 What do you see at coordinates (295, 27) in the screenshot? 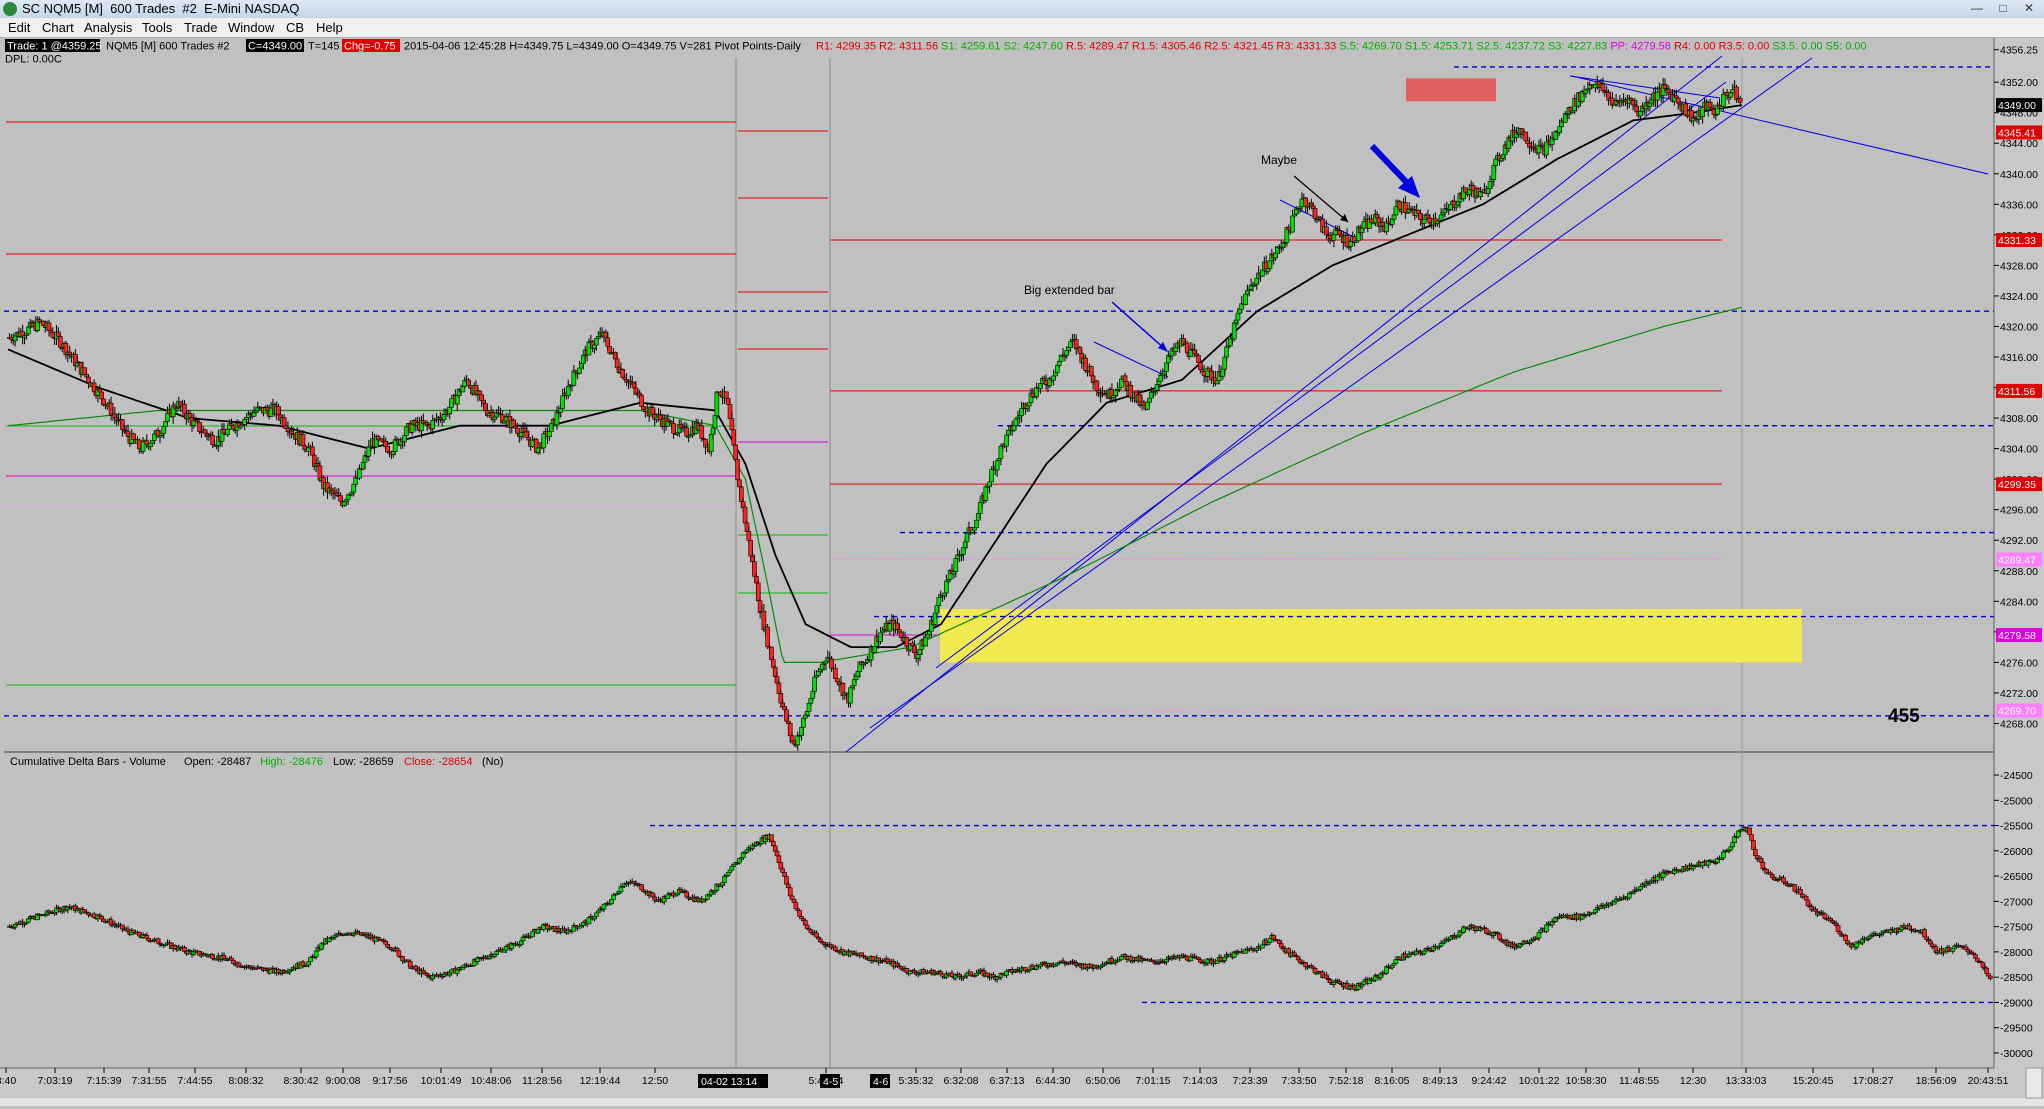
I see `menu-cb: CB` at bounding box center [295, 27].